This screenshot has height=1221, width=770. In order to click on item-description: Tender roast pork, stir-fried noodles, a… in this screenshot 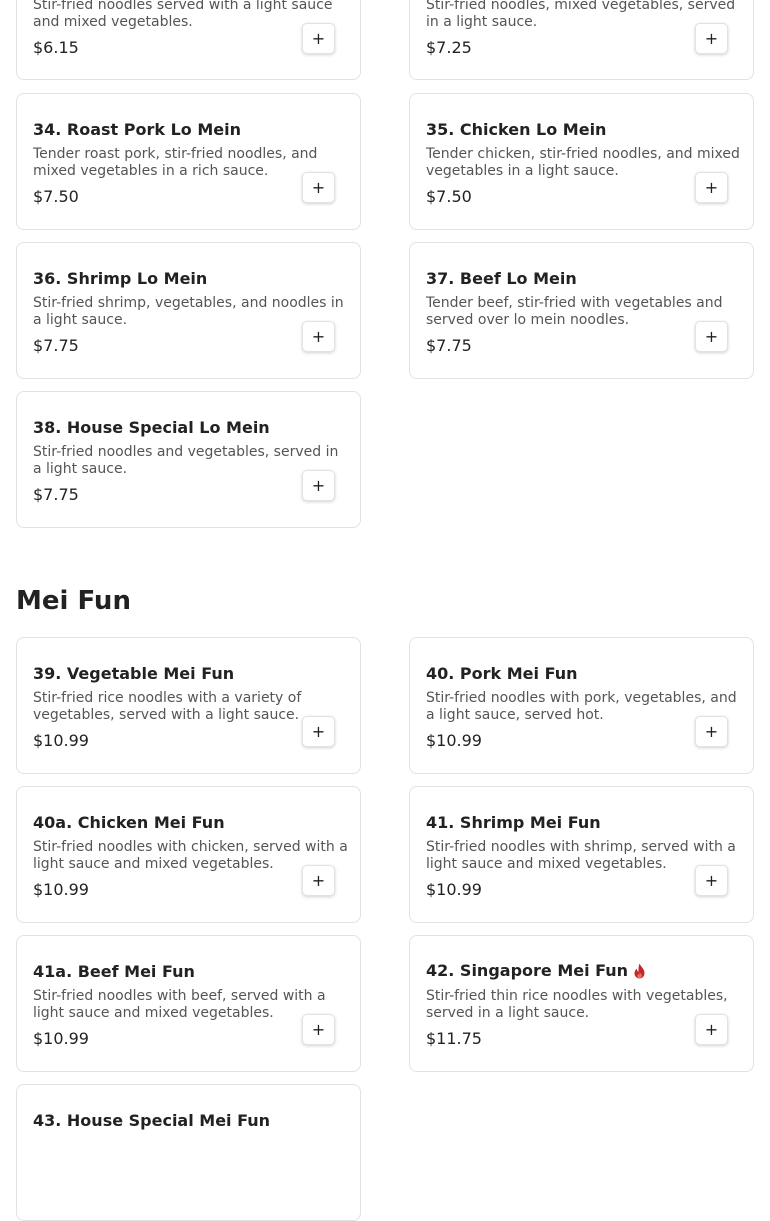, I will do `click(175, 162)`.